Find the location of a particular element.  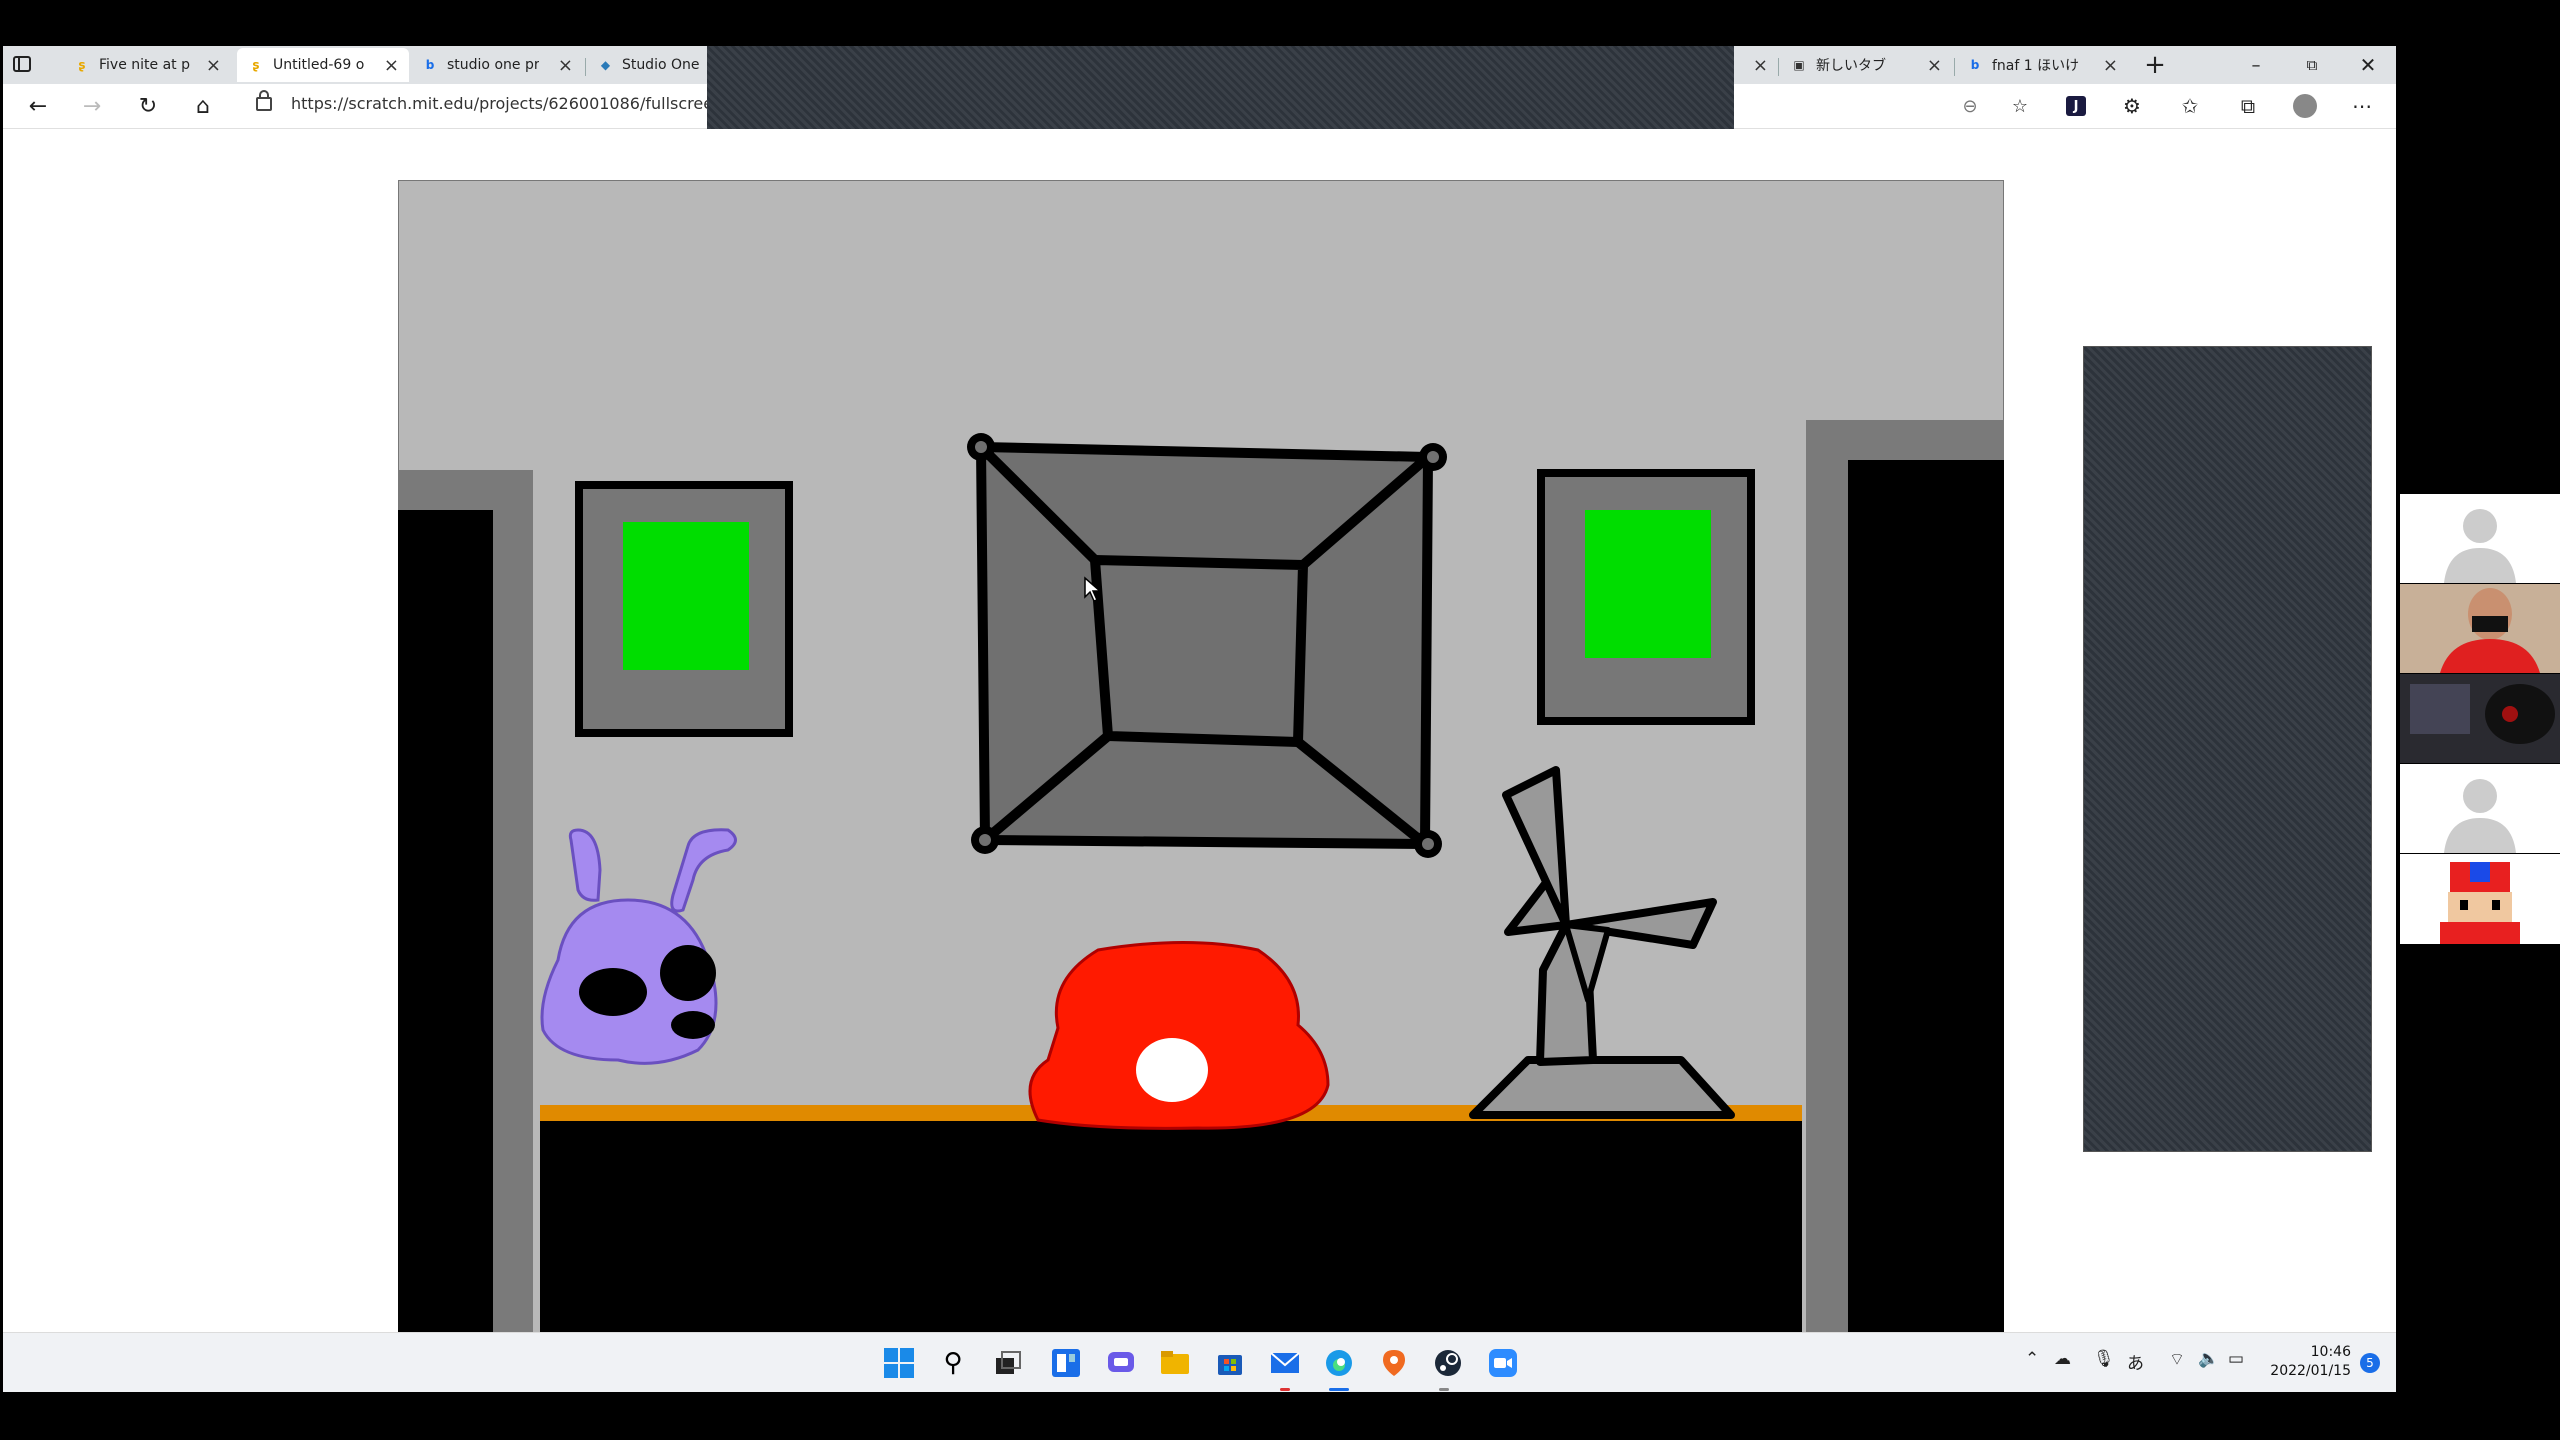

redacted-side-panel is located at coordinates (2227, 749).